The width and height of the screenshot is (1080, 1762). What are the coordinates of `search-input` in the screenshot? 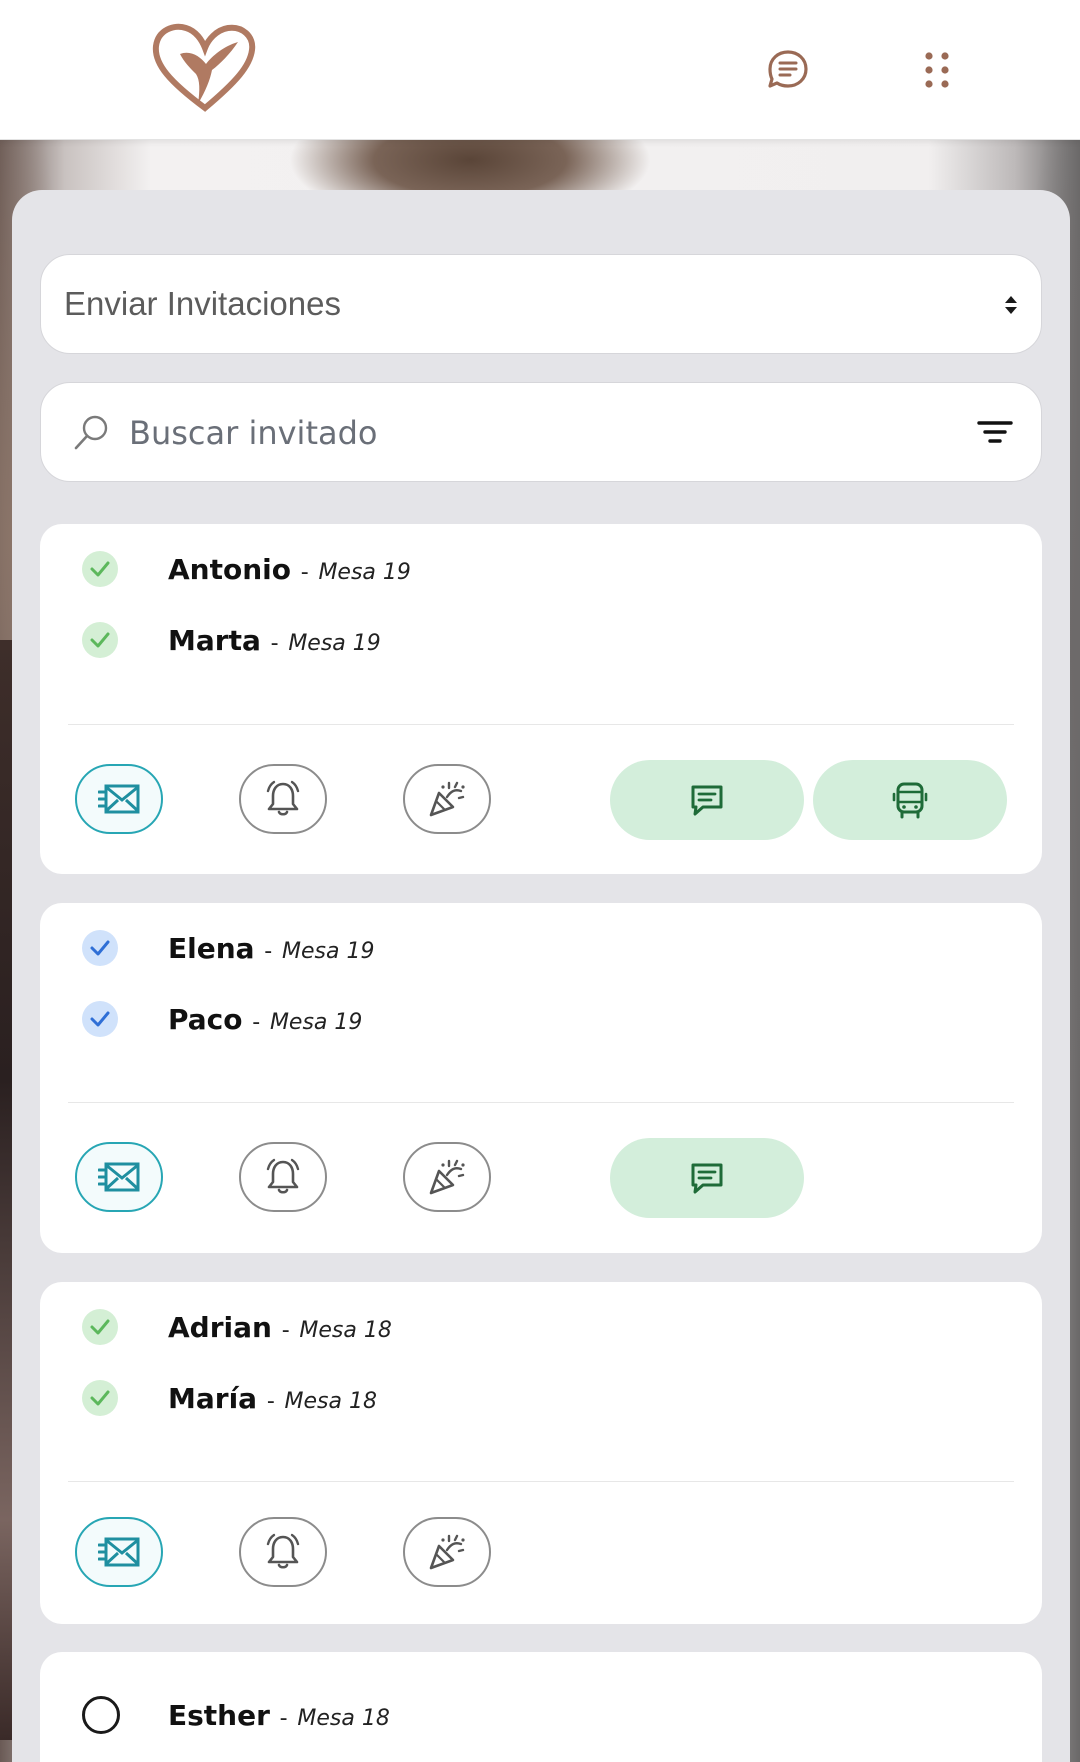 It's located at (519, 433).